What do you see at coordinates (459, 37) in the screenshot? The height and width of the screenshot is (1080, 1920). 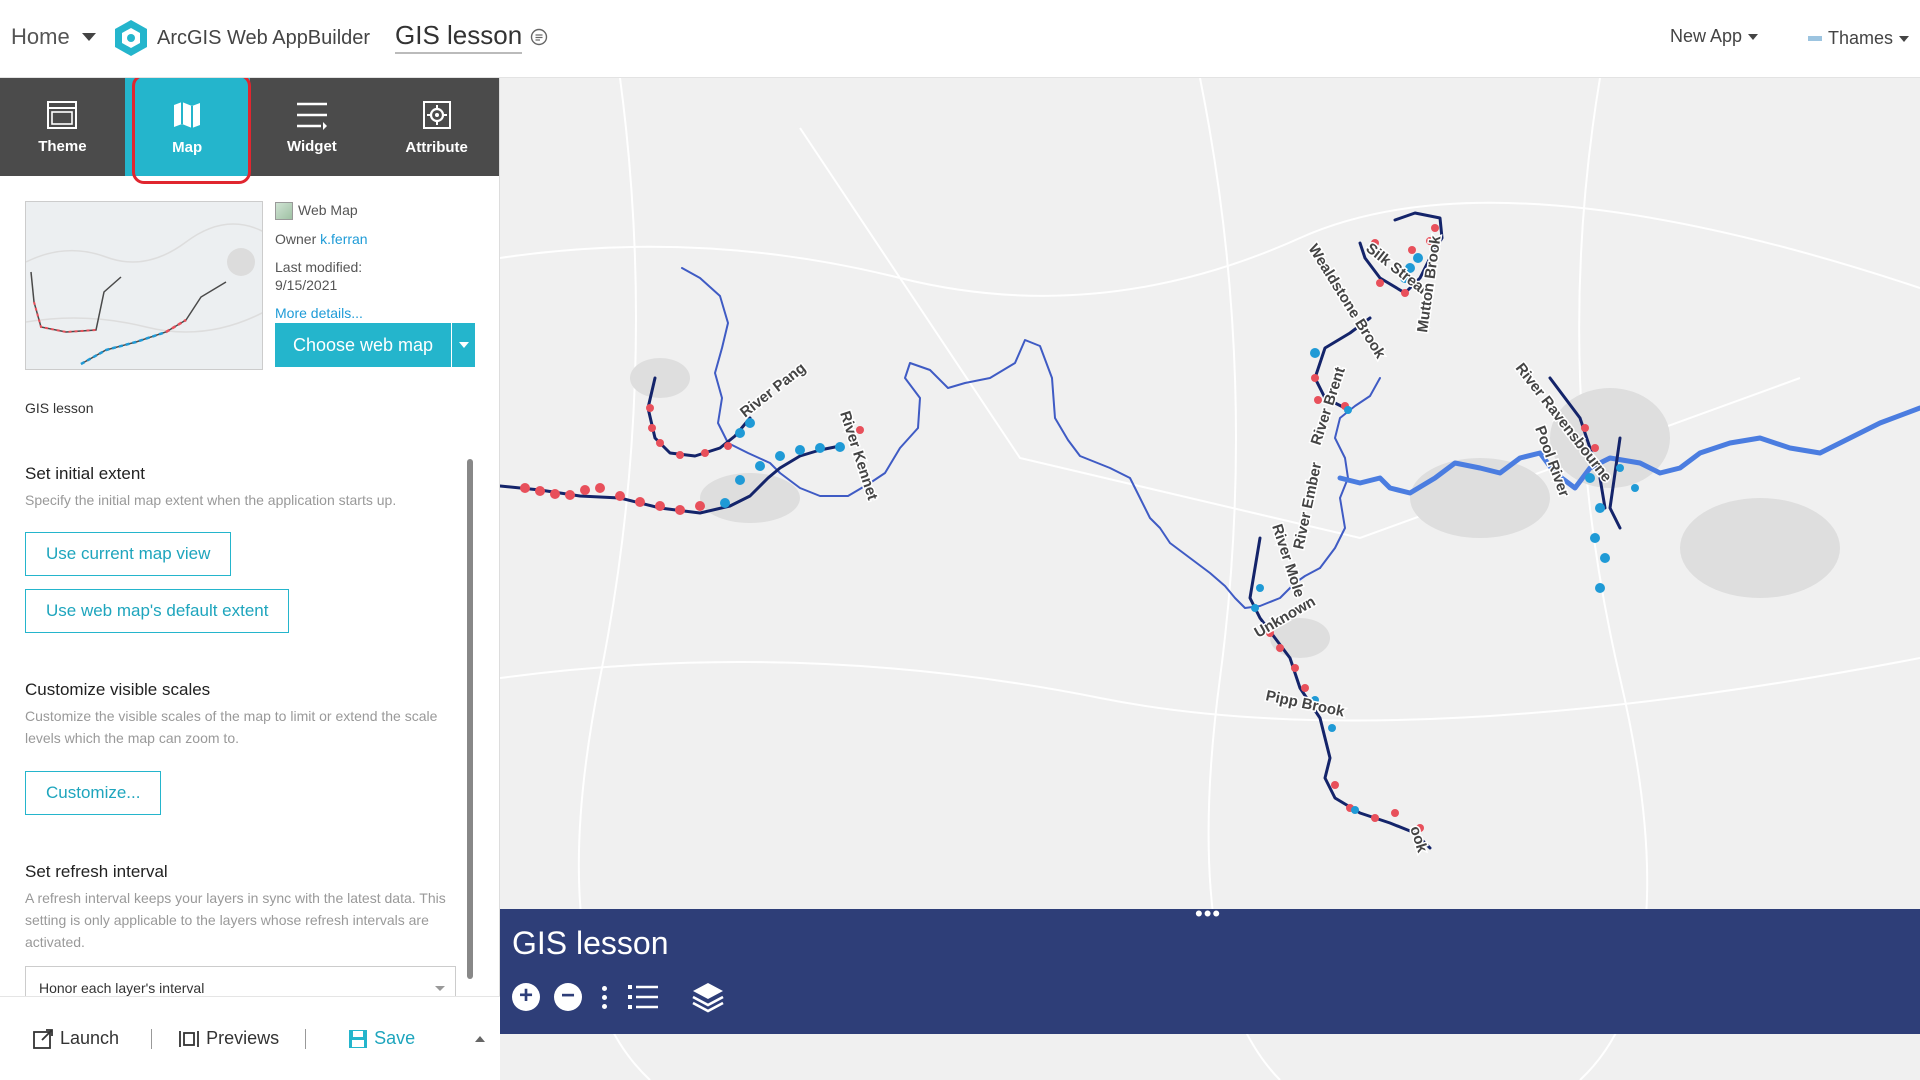 I see `app-title-label: GIS lesson` at bounding box center [459, 37].